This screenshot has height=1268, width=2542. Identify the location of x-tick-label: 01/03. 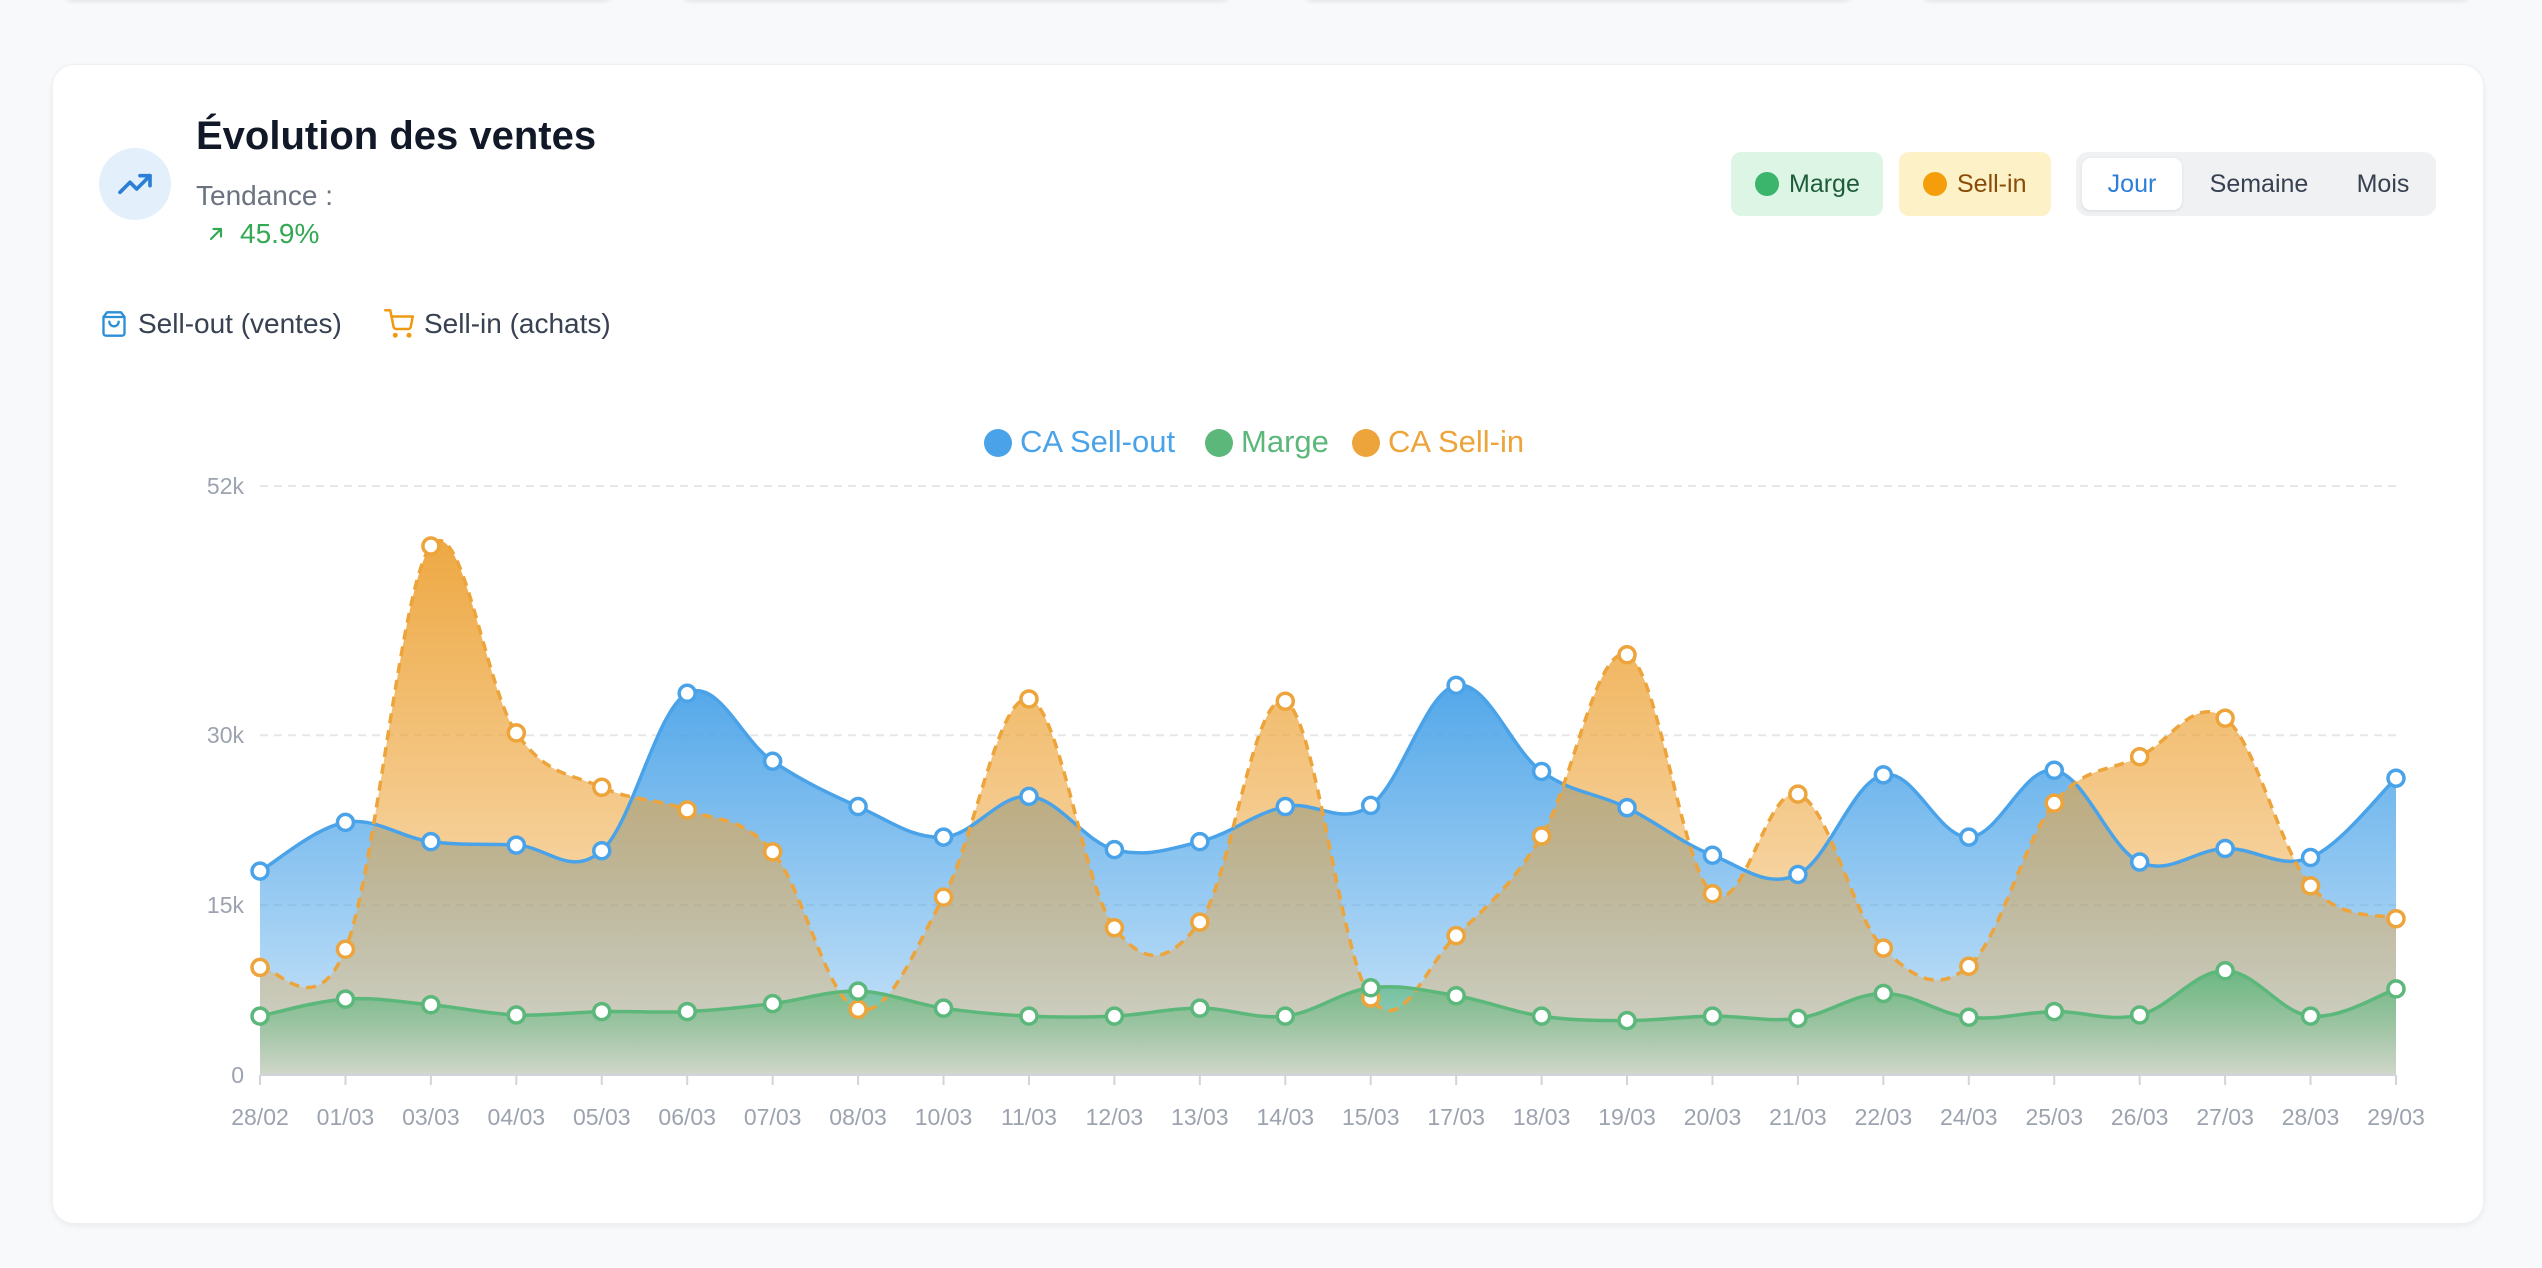
(346, 1117).